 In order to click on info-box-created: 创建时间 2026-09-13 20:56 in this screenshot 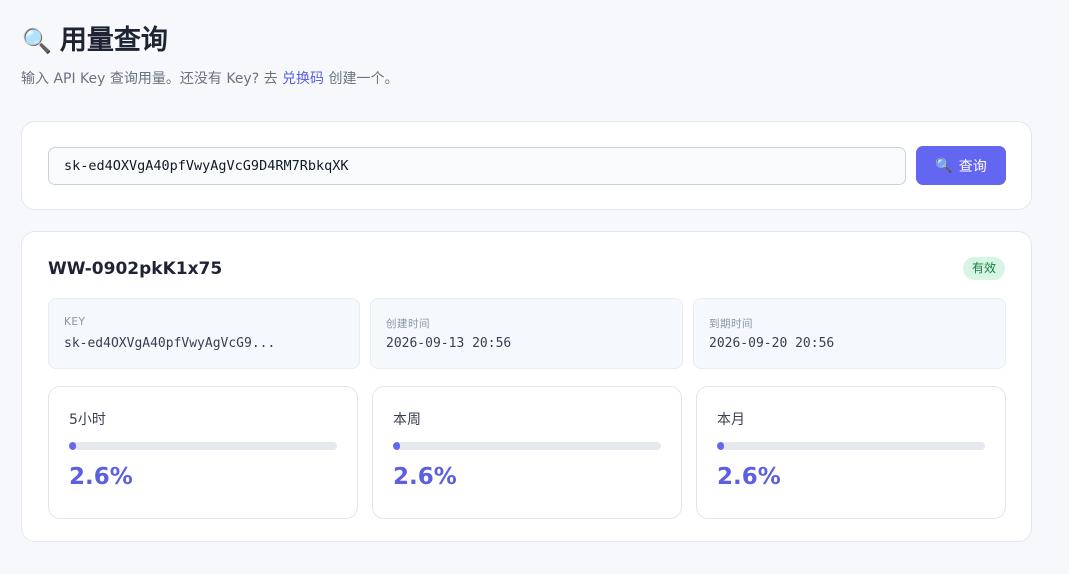, I will do `click(526, 333)`.